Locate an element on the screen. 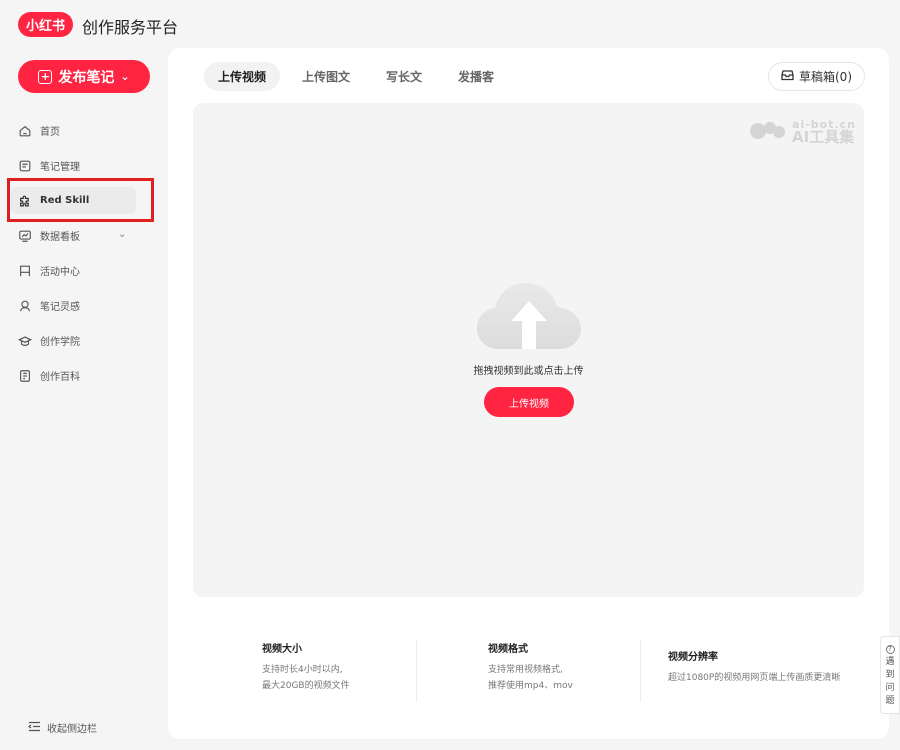  video-resolution-info: 视频分辨率 超过1080P的视频用网页端上传画质更清晰 is located at coordinates (754, 680).